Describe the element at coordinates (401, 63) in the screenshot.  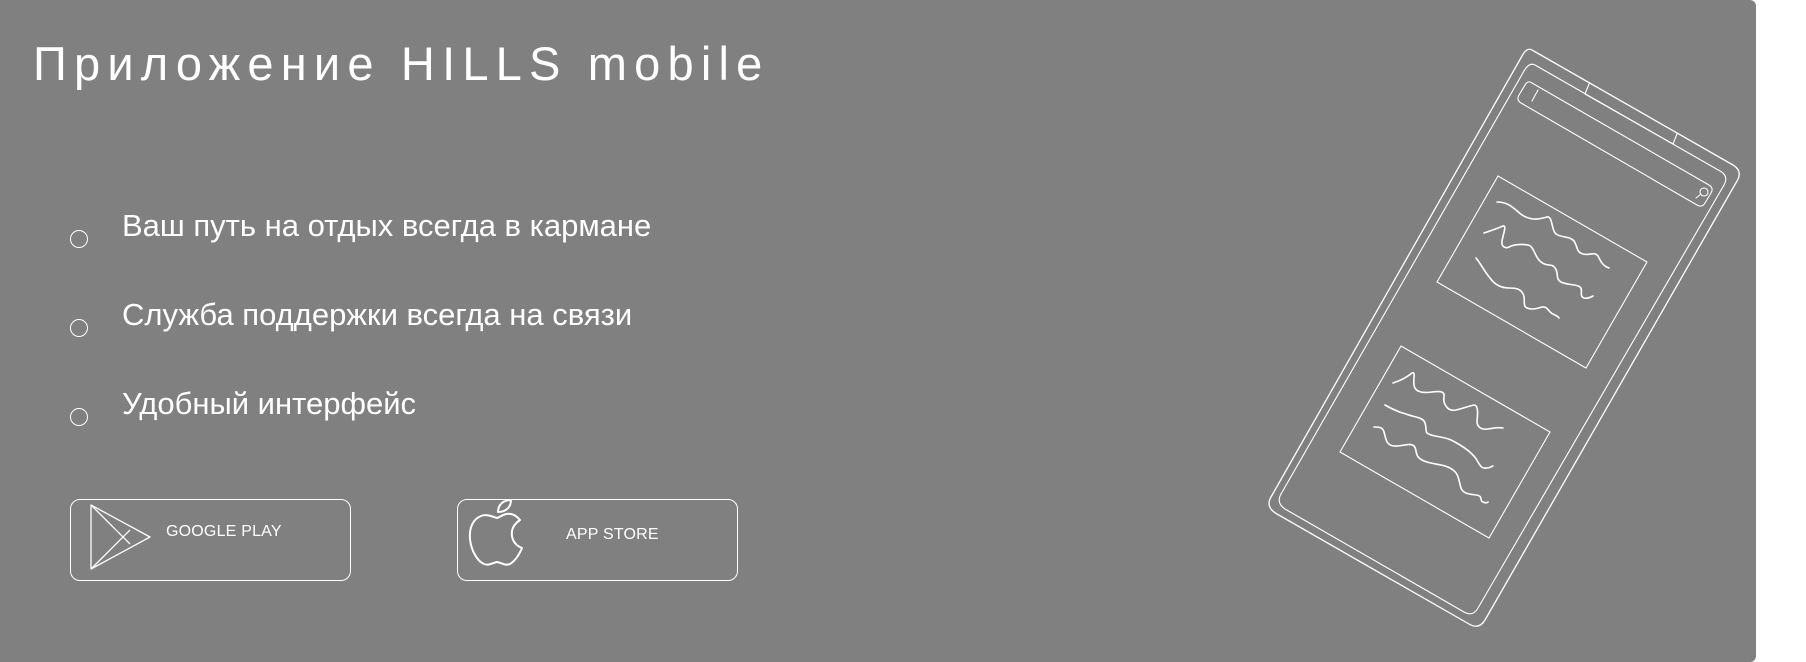
I see `page-title: Приложение HILLS mobile` at that location.